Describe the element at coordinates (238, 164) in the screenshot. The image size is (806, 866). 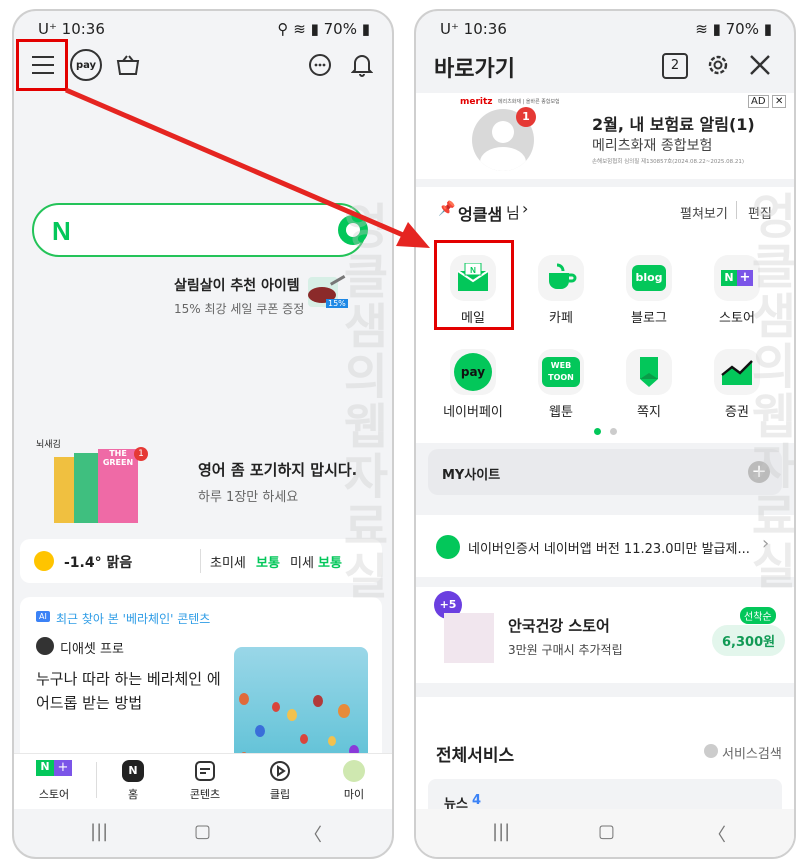
I see `arrow-line` at that location.